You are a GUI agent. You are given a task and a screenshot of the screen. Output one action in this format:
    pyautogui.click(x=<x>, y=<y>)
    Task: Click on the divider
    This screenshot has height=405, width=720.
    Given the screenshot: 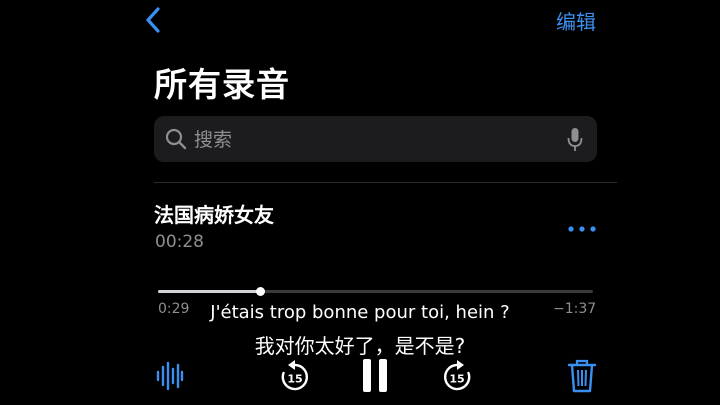 What is the action you would take?
    pyautogui.click(x=385, y=182)
    